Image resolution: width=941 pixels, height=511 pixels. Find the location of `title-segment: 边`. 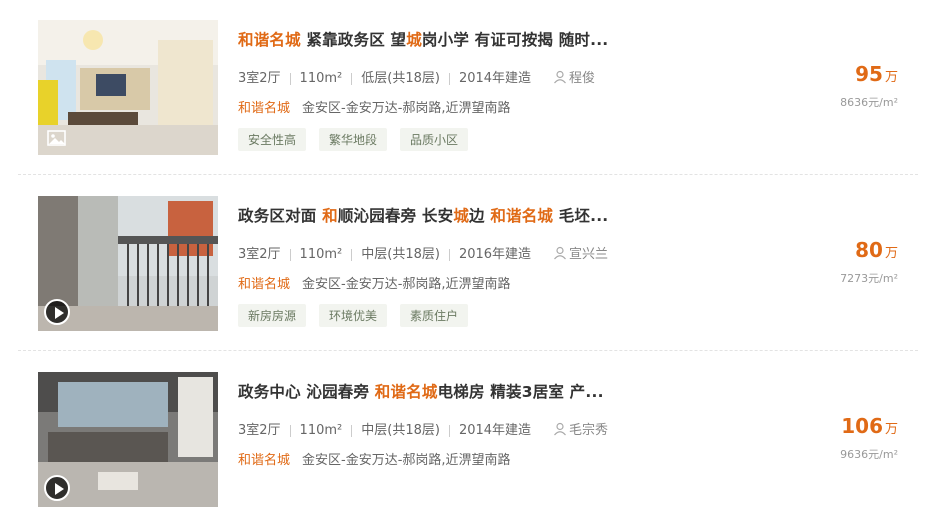

title-segment: 边 is located at coordinates (480, 216).